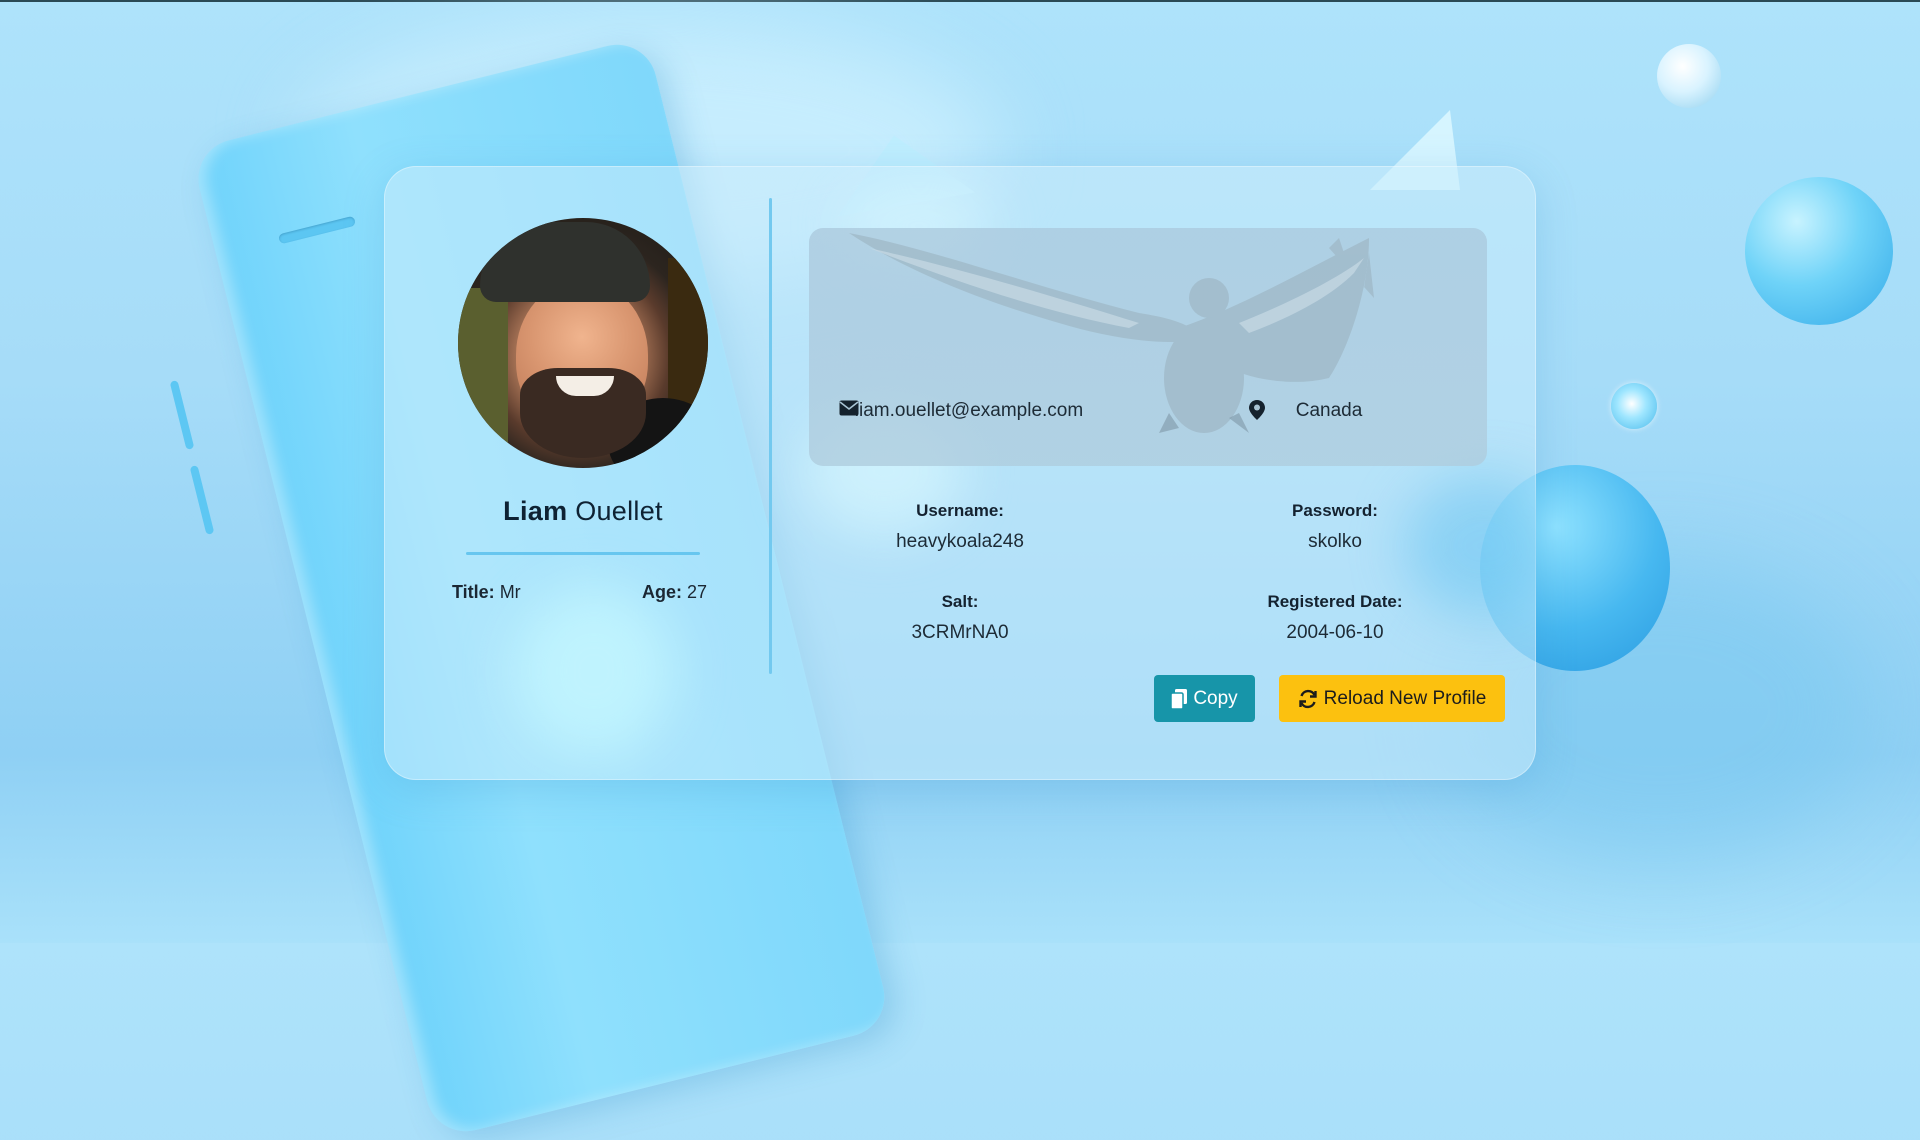 Image resolution: width=1920 pixels, height=1140 pixels. Describe the element at coordinates (697, 592) in the screenshot. I see `age-value: 27` at that location.